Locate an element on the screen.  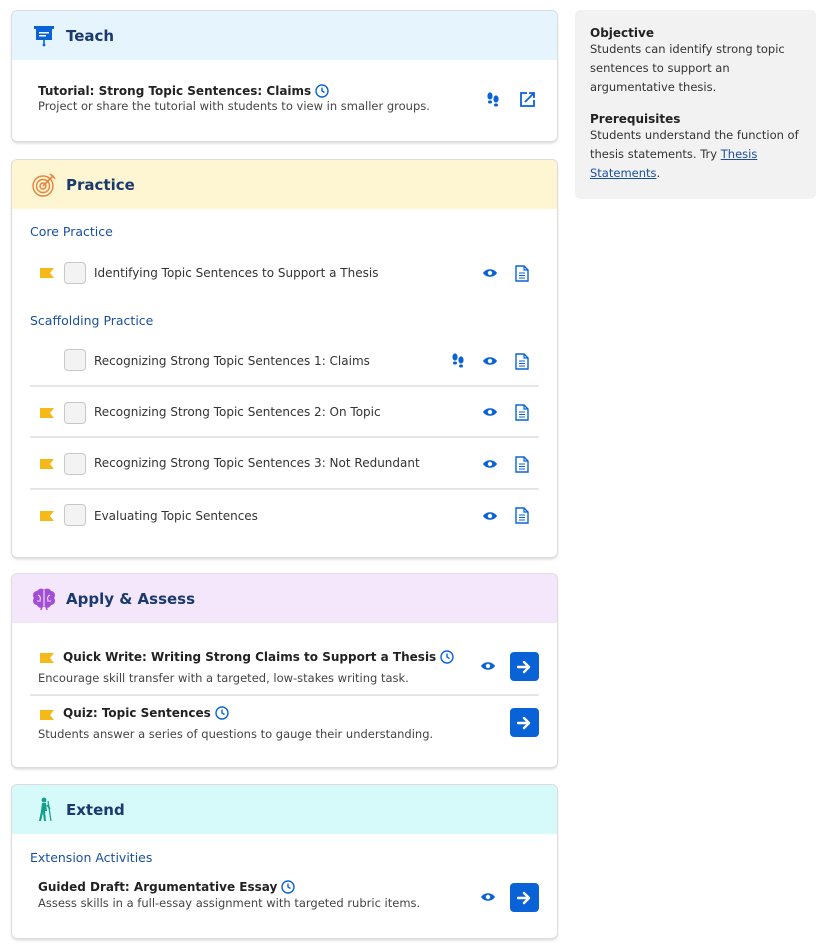
practice-header: Practice is located at coordinates (284, 184).